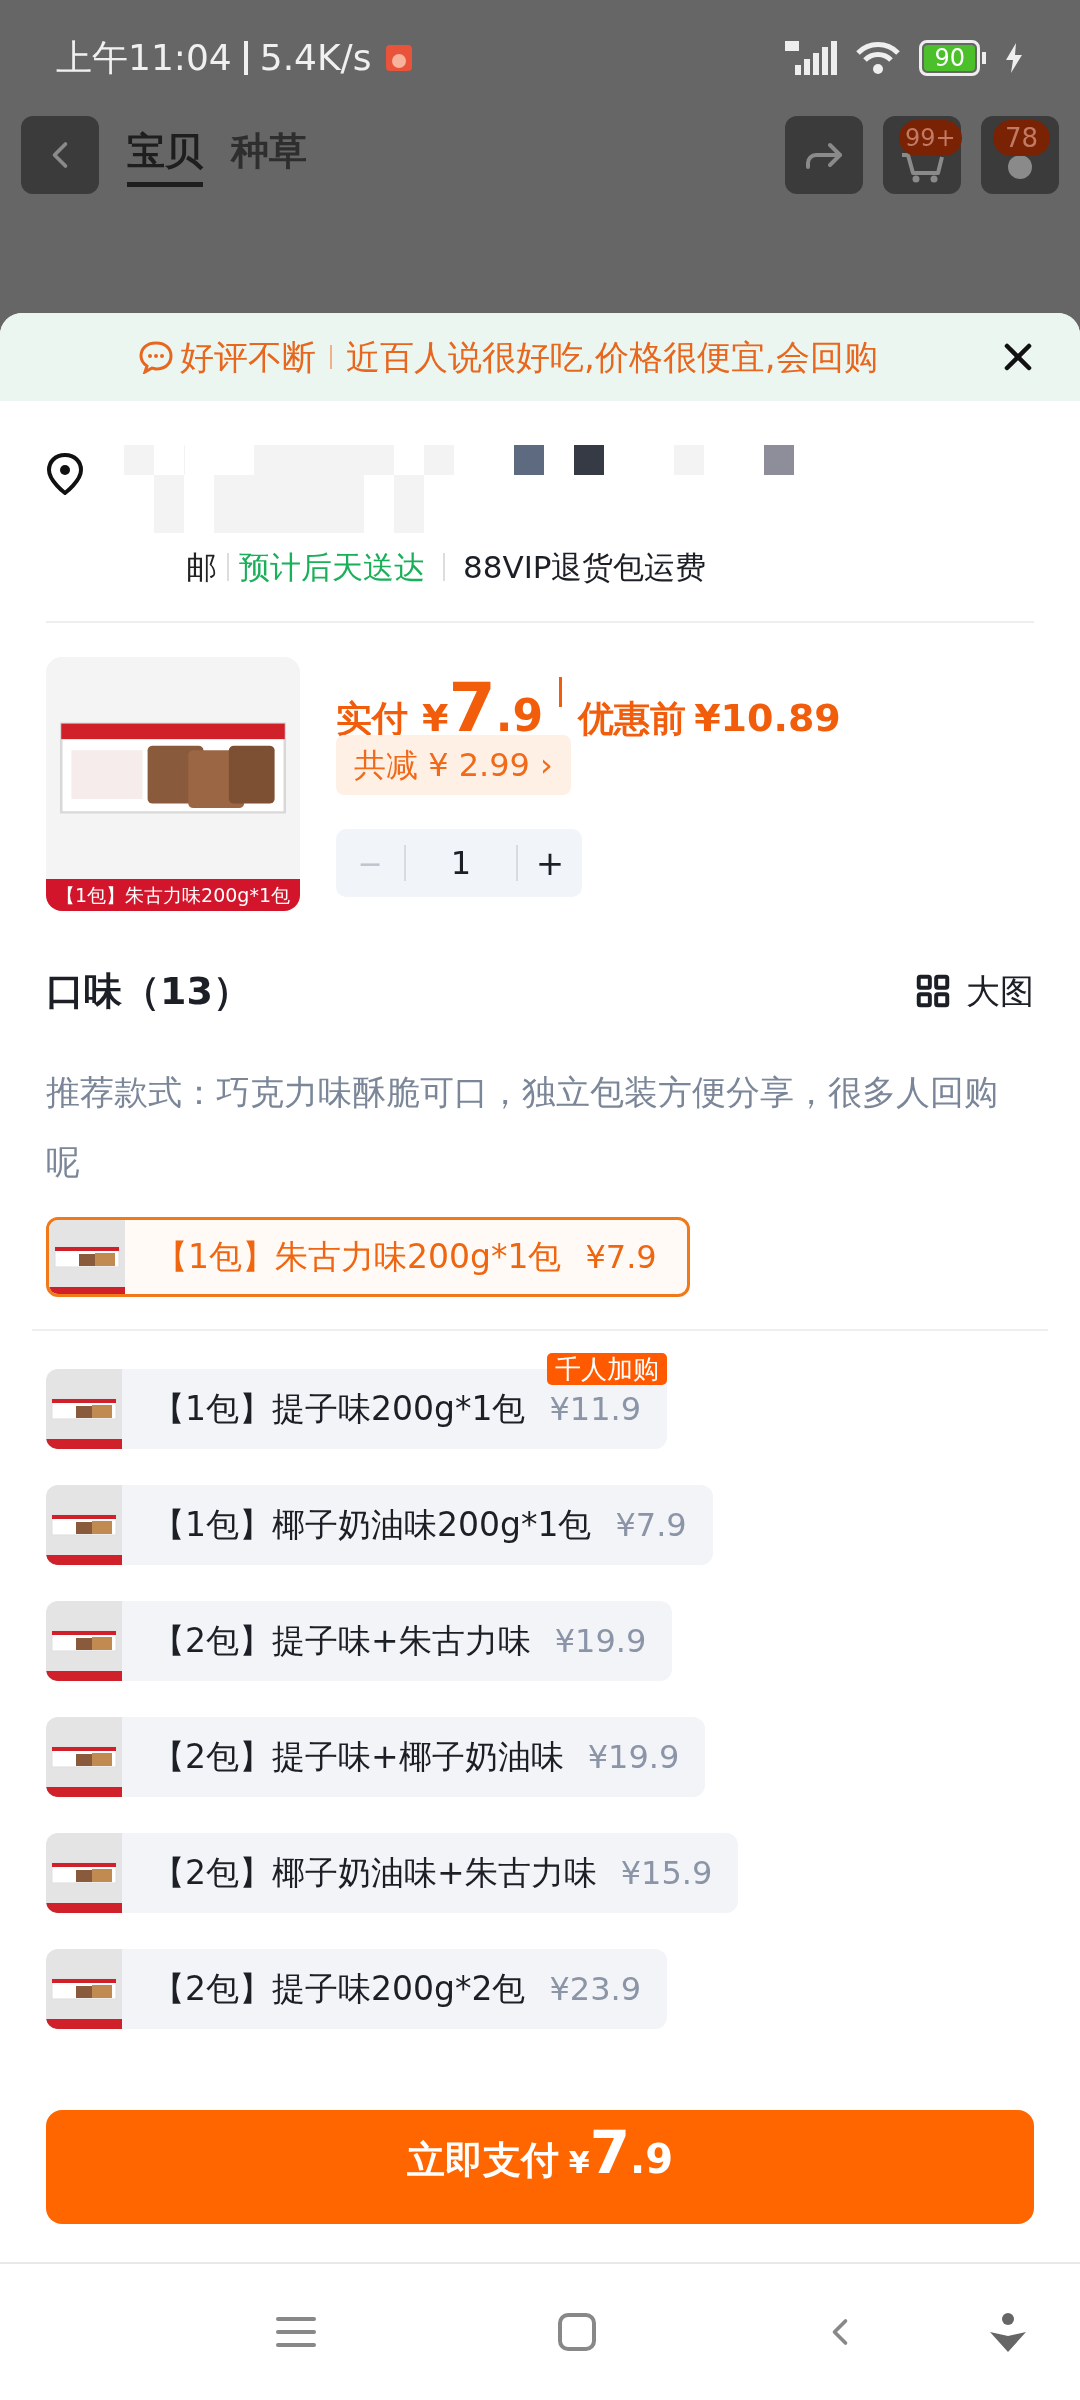  I want to click on network-speed: 5.4K/s, so click(315, 57).